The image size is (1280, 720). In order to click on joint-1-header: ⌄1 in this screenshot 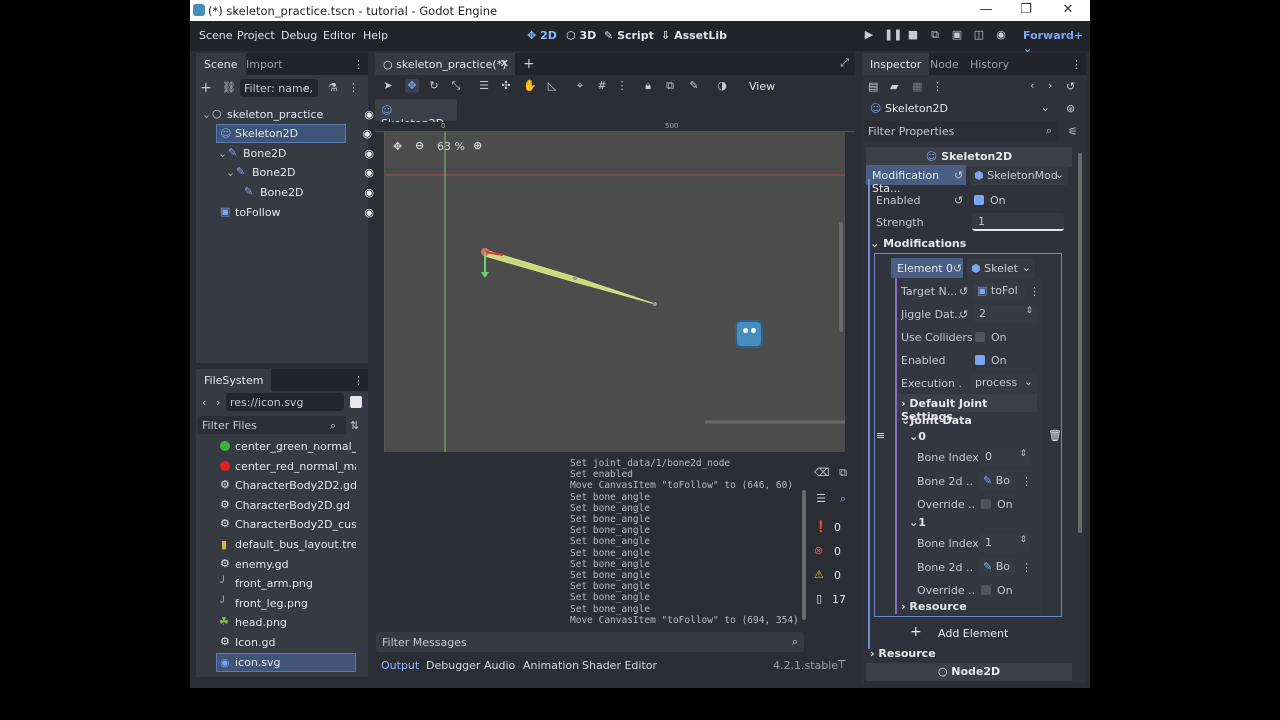, I will do `click(917, 522)`.